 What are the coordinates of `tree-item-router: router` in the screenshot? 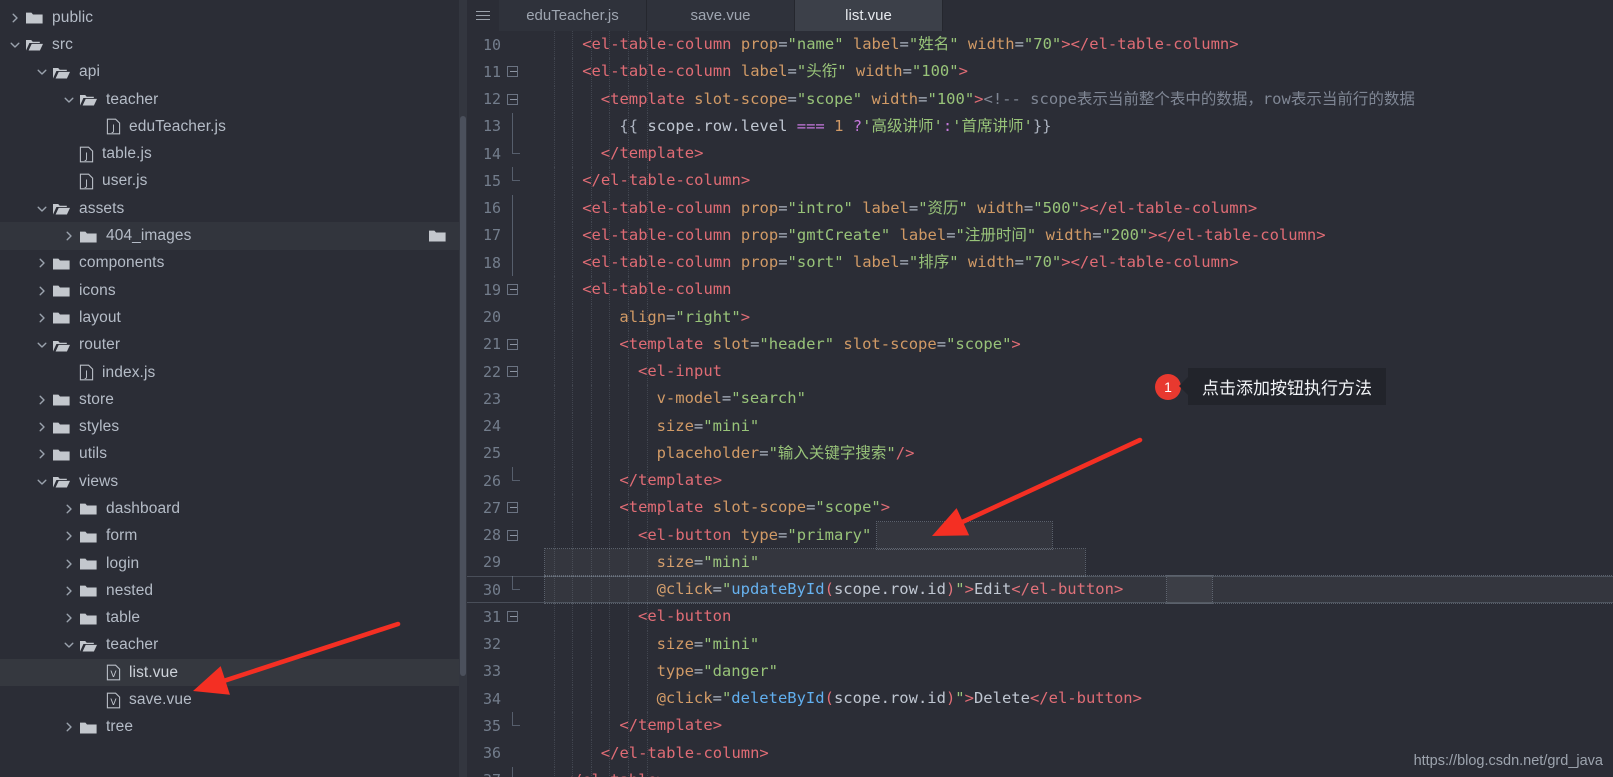 It's located at (229, 345).